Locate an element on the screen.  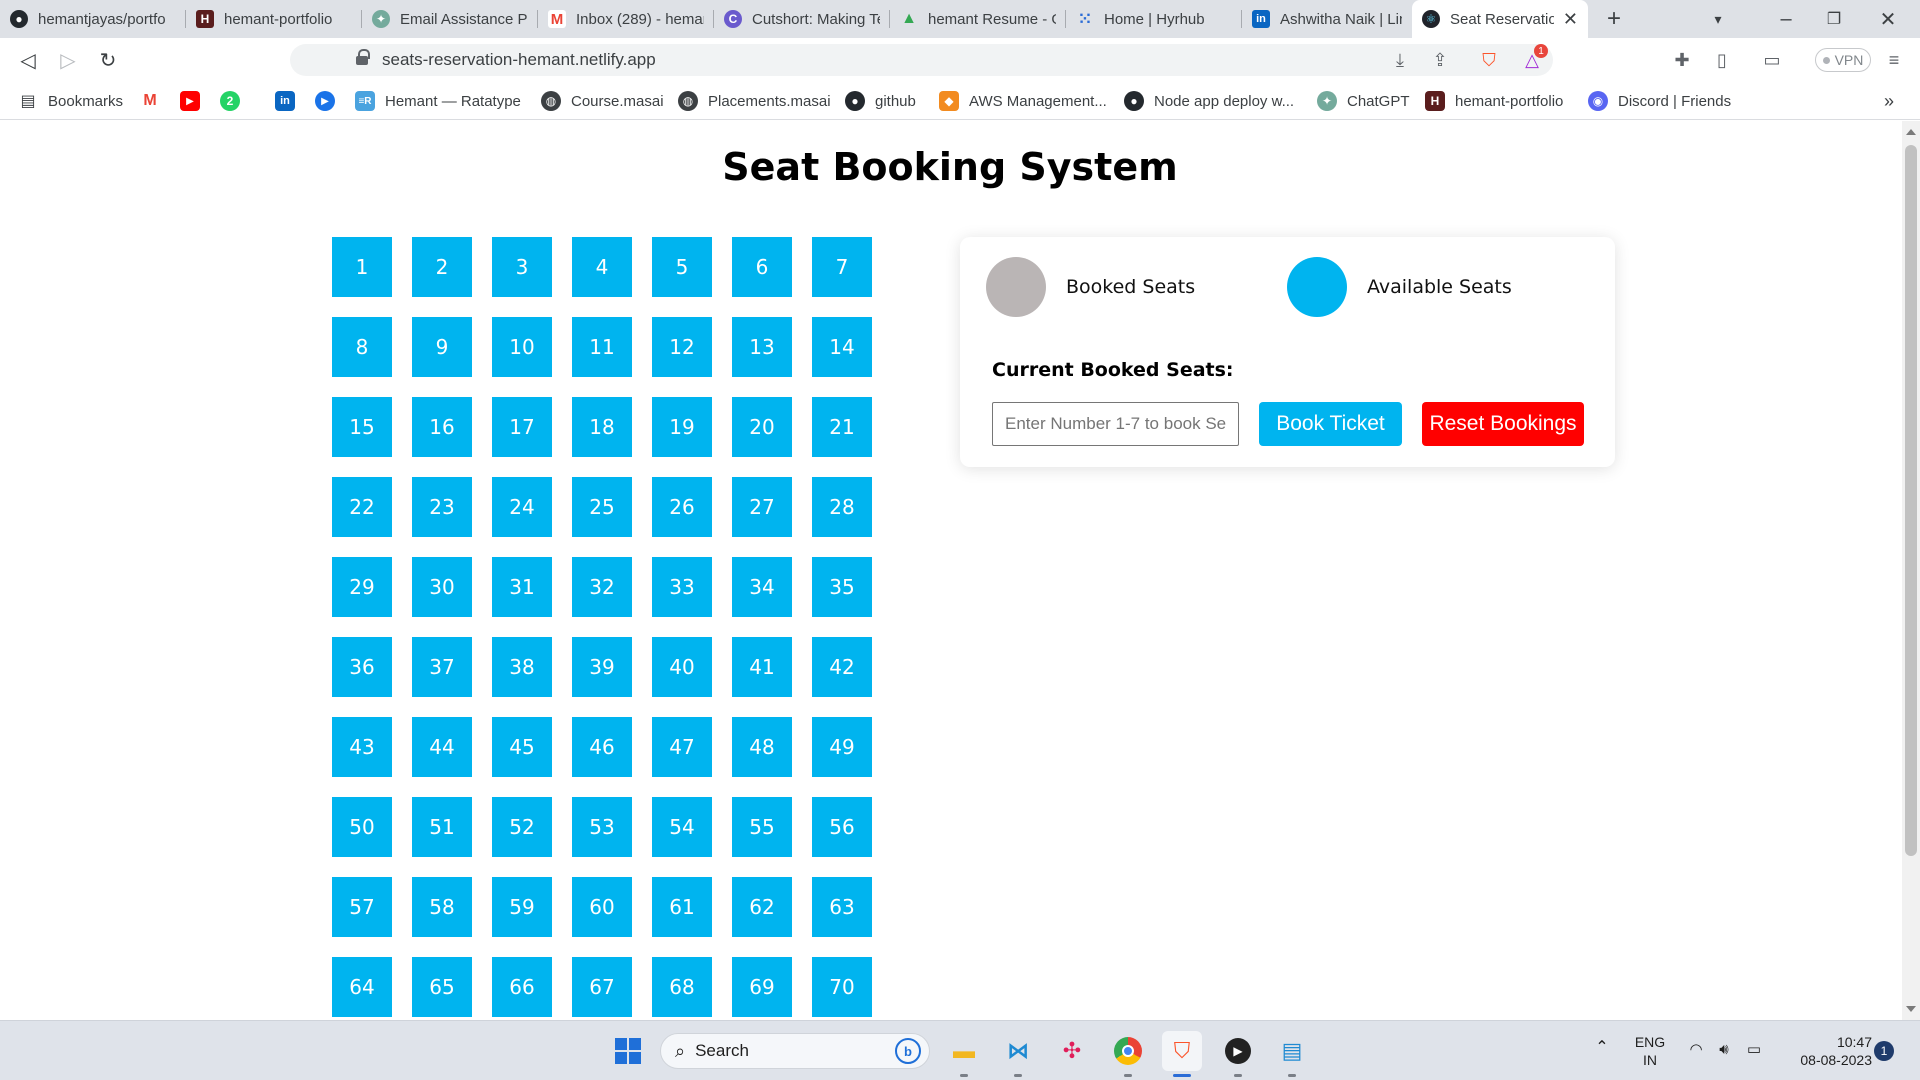
seat-count-input is located at coordinates (1115, 424).